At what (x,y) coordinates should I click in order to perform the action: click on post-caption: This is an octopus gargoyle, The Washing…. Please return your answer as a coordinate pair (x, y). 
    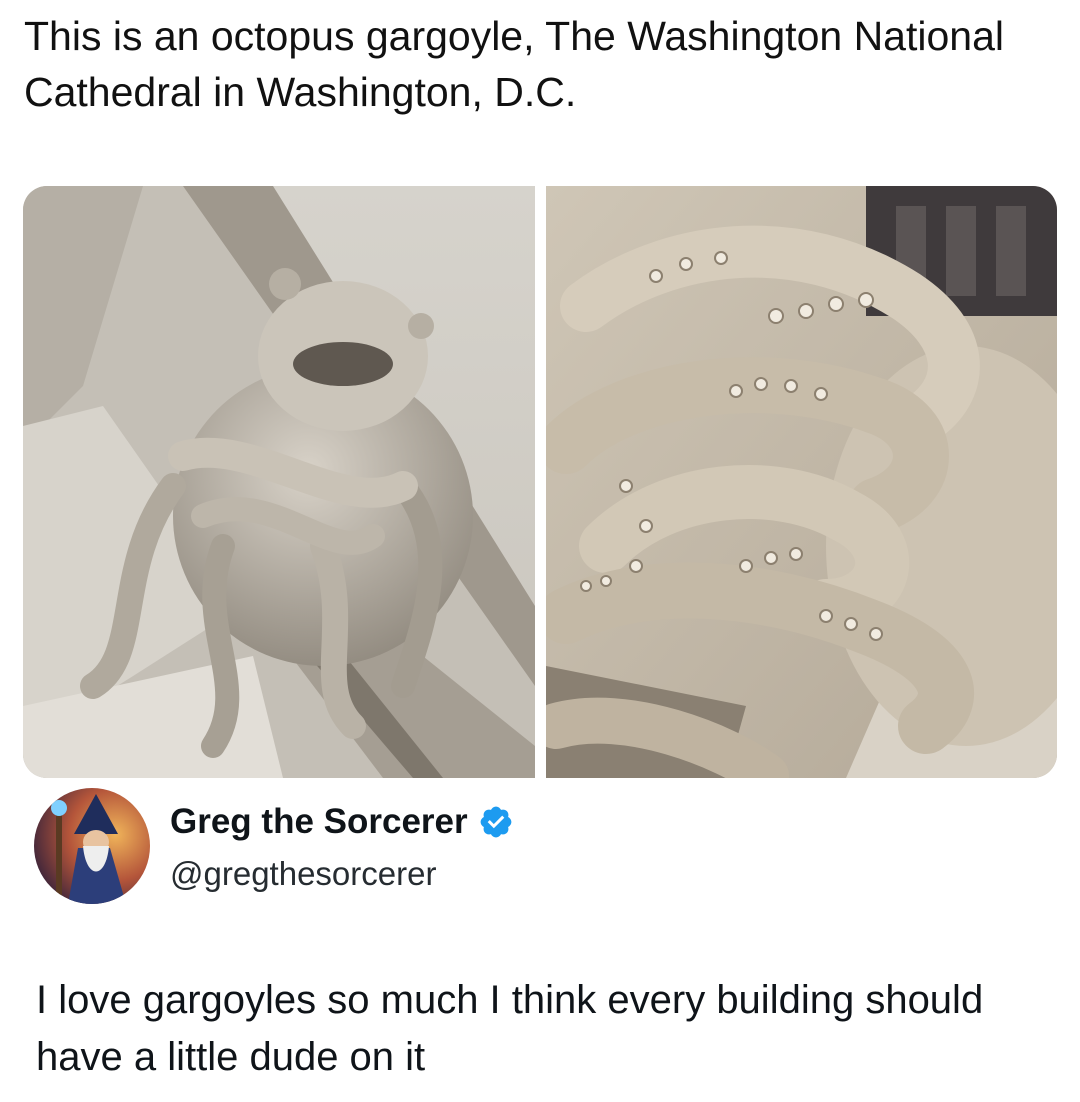
    Looking at the image, I should click on (514, 64).